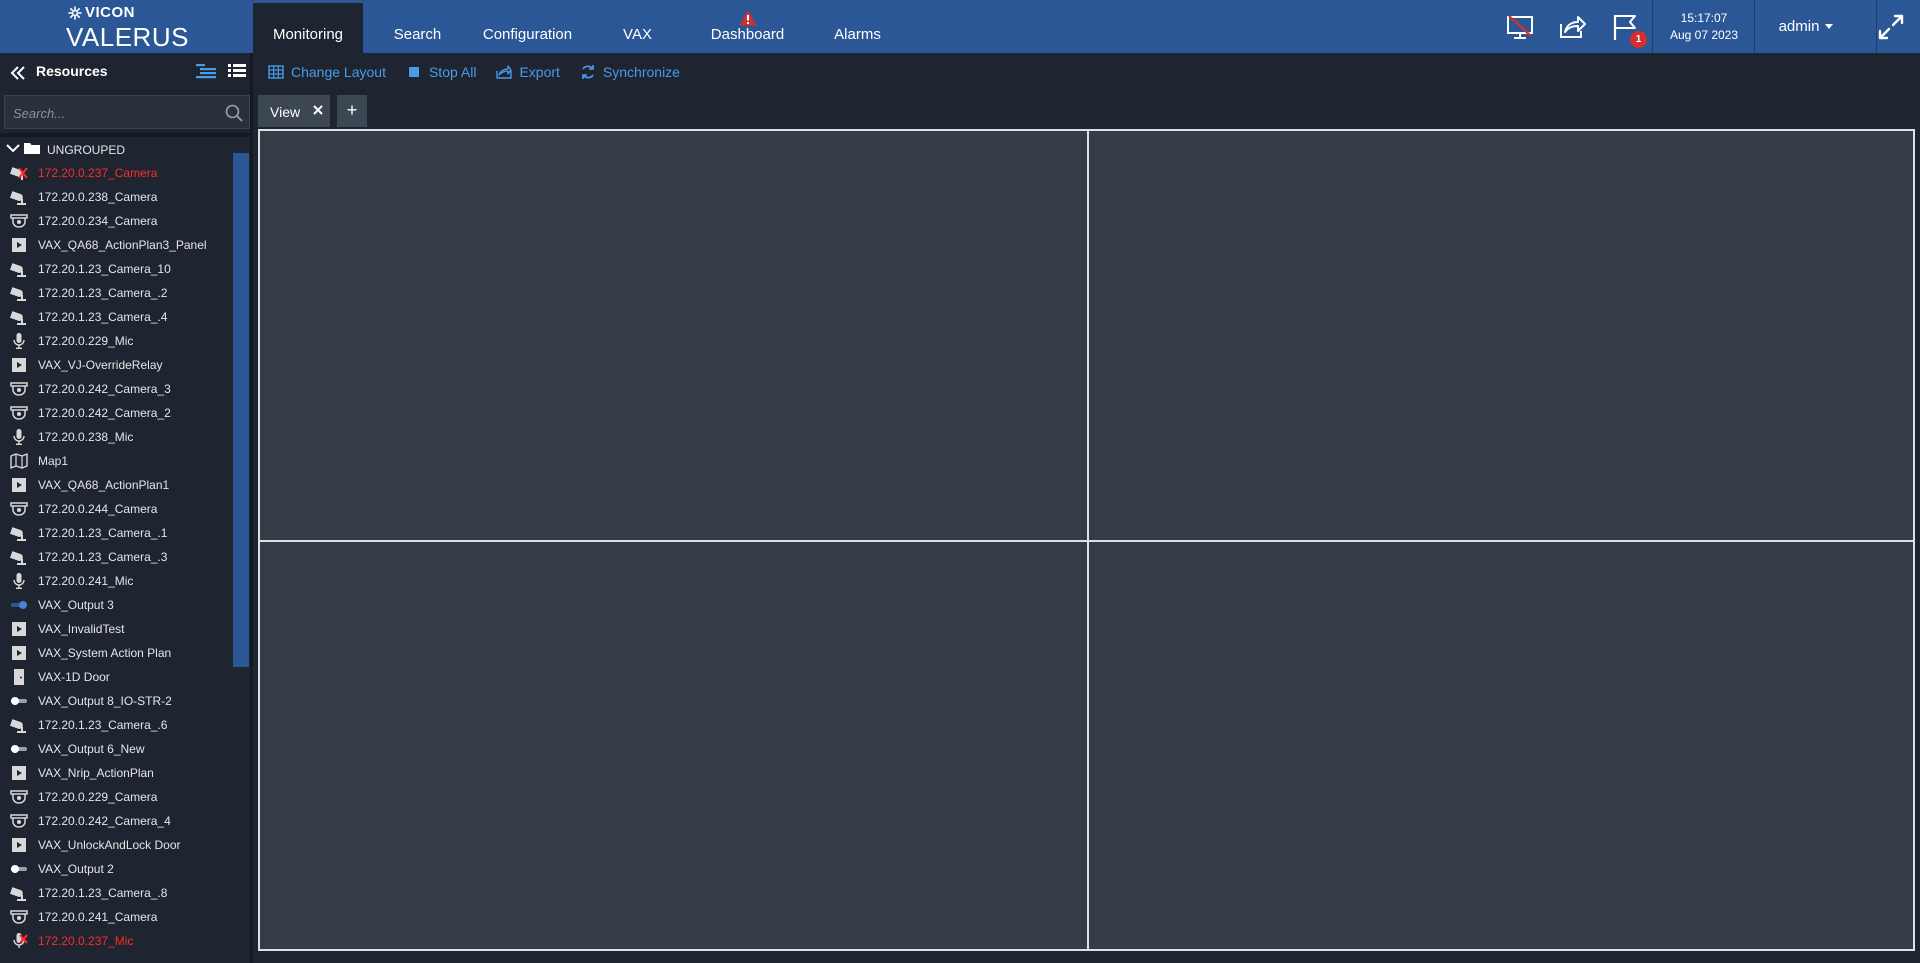 This screenshot has height=963, width=1920. I want to click on tab-monitoring: Monitoring, so click(308, 26).